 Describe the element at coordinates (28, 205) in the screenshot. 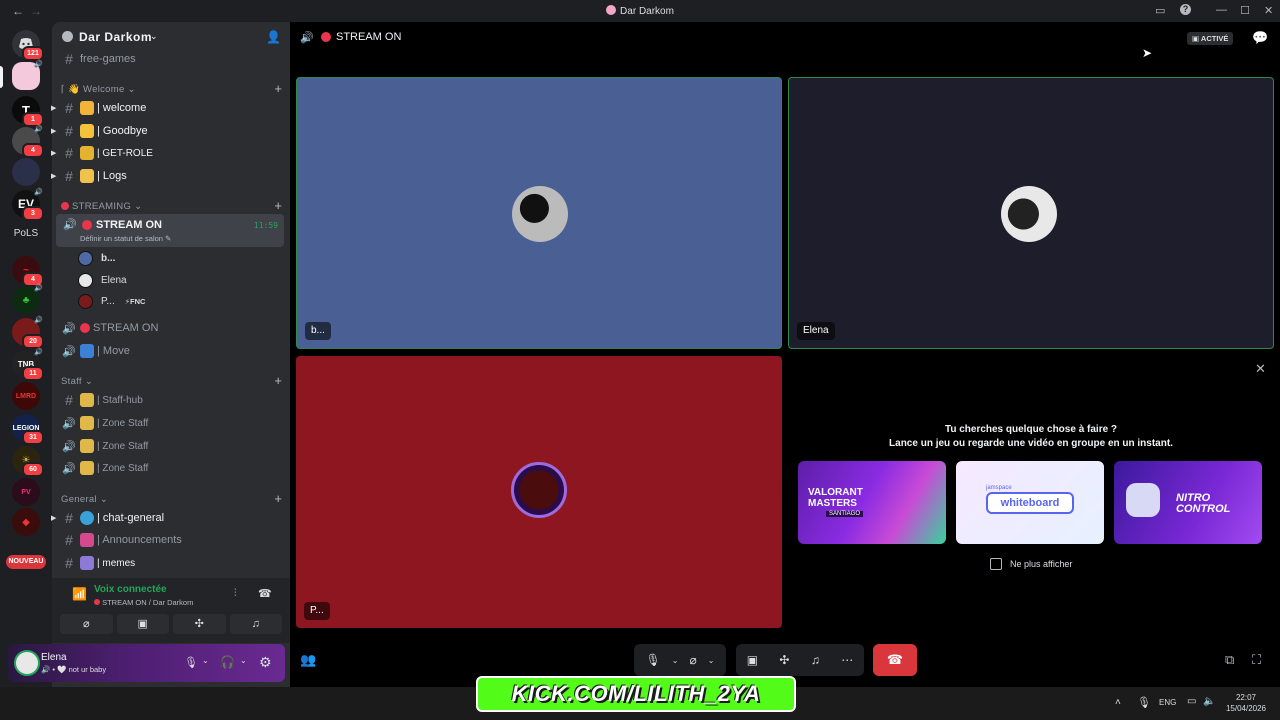

I see `server-ev: EV 🔊 3` at that location.